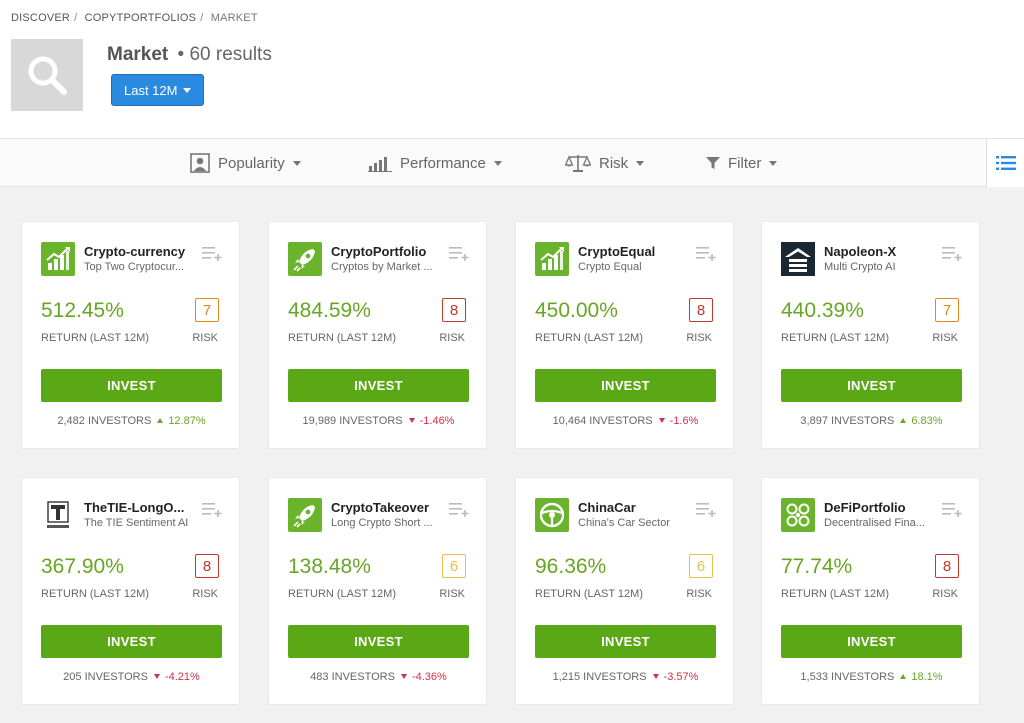 Image resolution: width=1024 pixels, height=723 pixels. I want to click on investors-change: 6.83%, so click(927, 421).